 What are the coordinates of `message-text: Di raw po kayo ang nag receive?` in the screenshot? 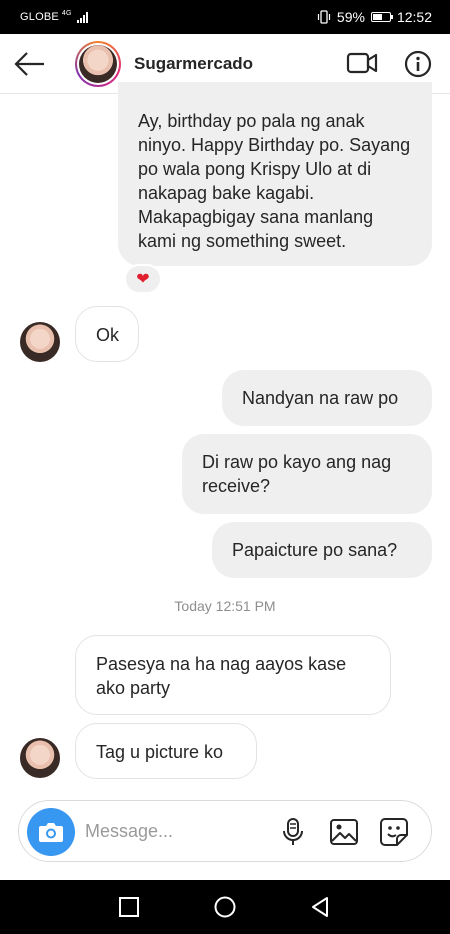 It's located at (297, 474).